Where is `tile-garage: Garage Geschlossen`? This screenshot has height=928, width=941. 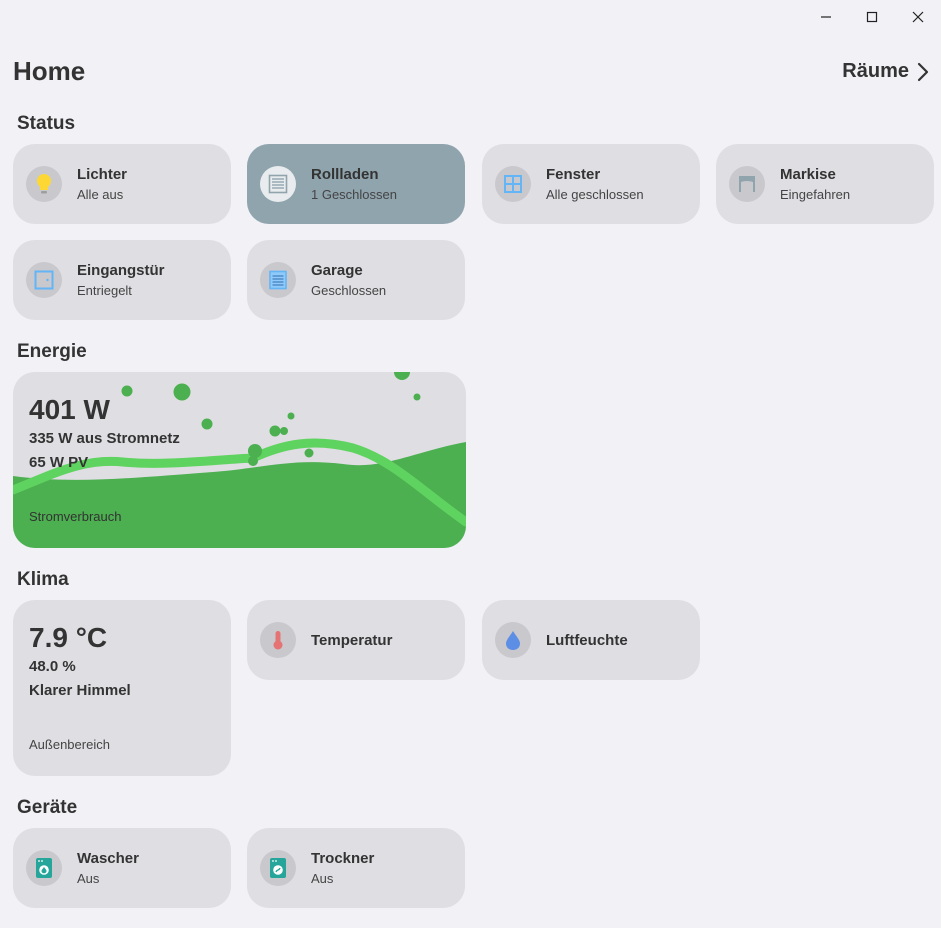 tile-garage: Garage Geschlossen is located at coordinates (356, 280).